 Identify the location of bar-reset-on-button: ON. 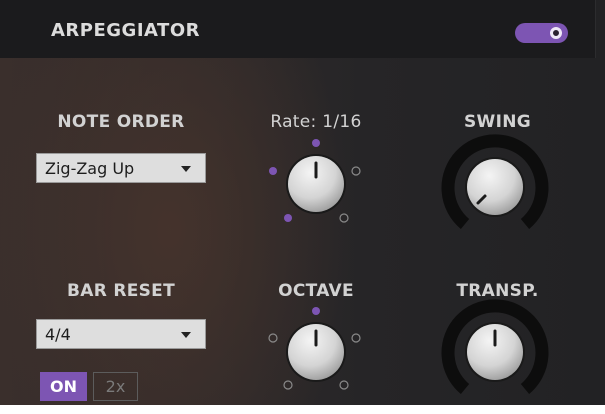
(63, 386).